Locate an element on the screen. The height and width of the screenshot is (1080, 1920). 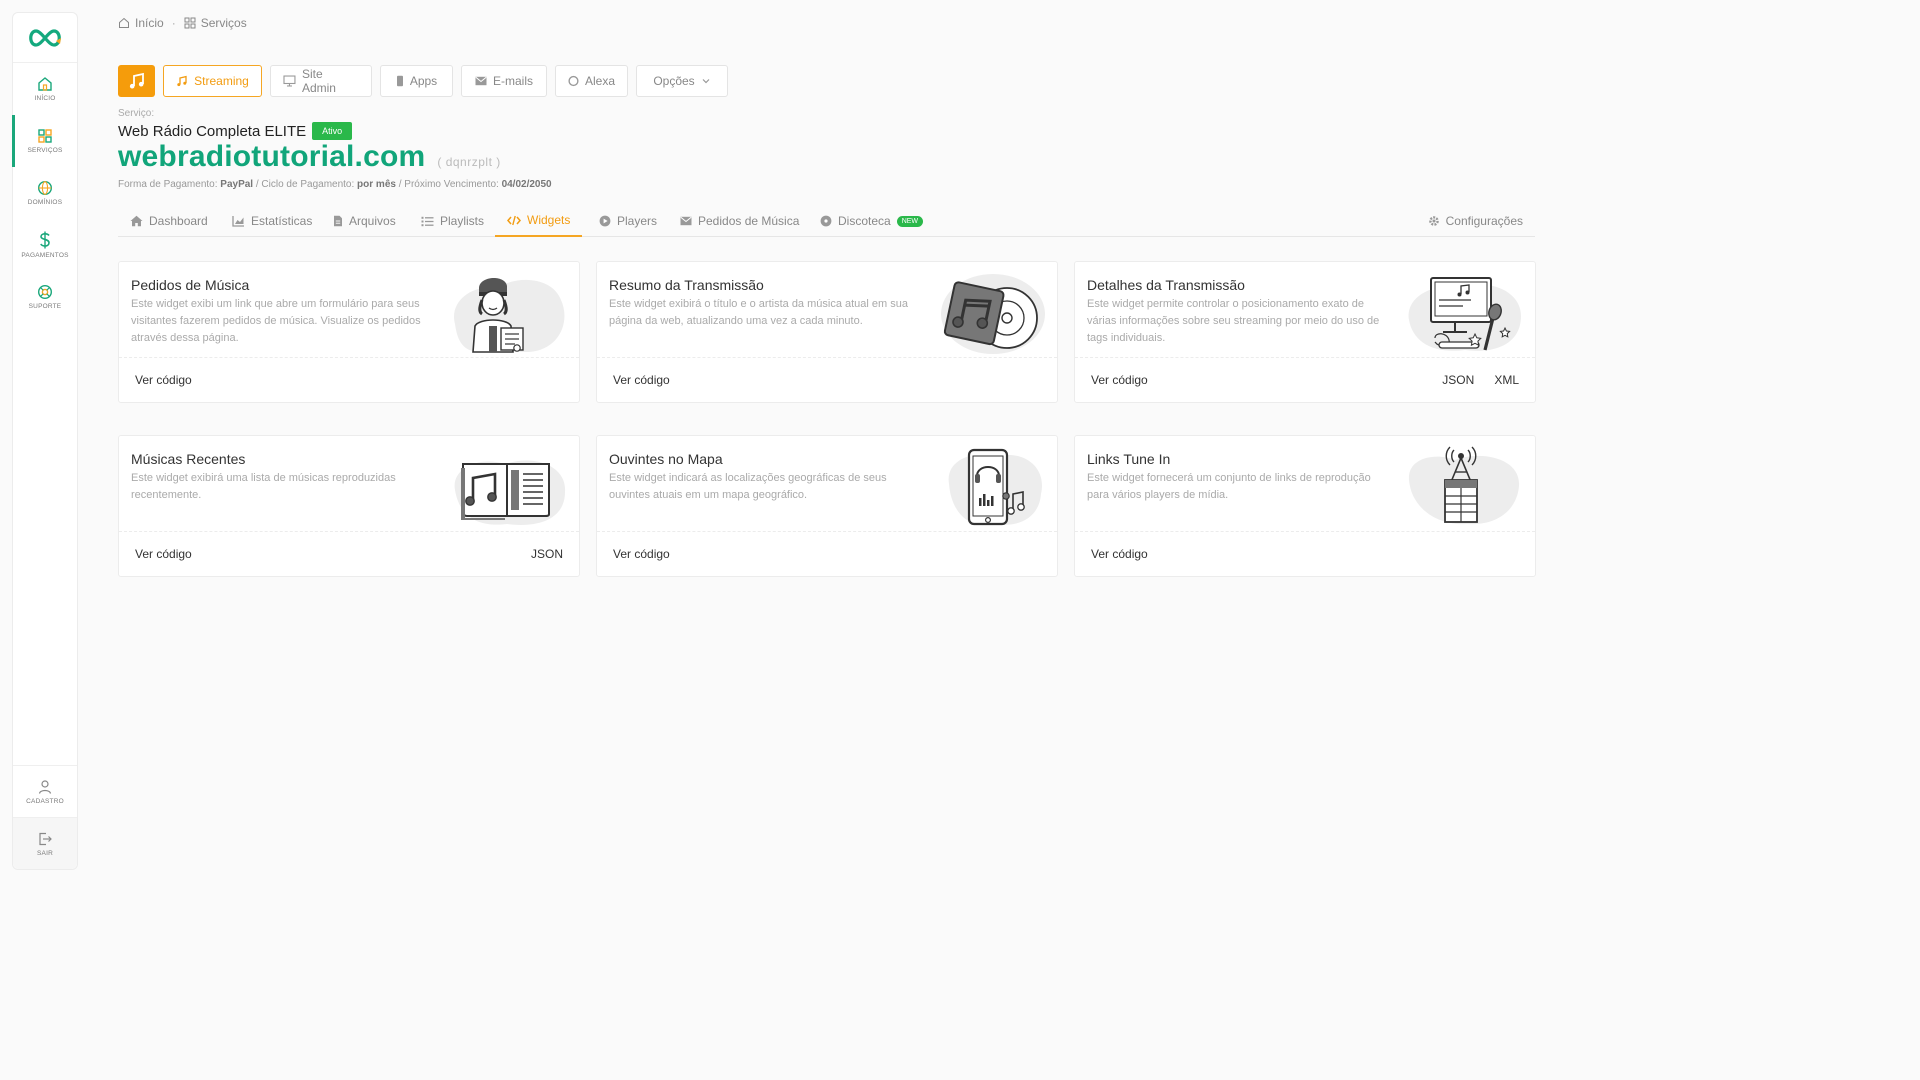
logo is located at coordinates (45, 38).